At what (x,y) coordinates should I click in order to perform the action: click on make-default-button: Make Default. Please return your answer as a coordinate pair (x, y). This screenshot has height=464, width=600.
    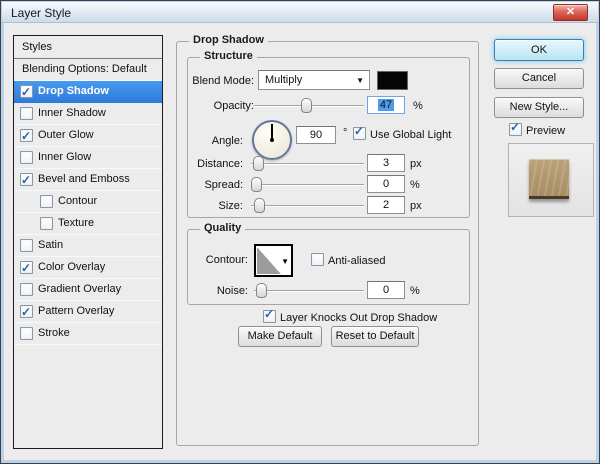
    Looking at the image, I should click on (280, 336).